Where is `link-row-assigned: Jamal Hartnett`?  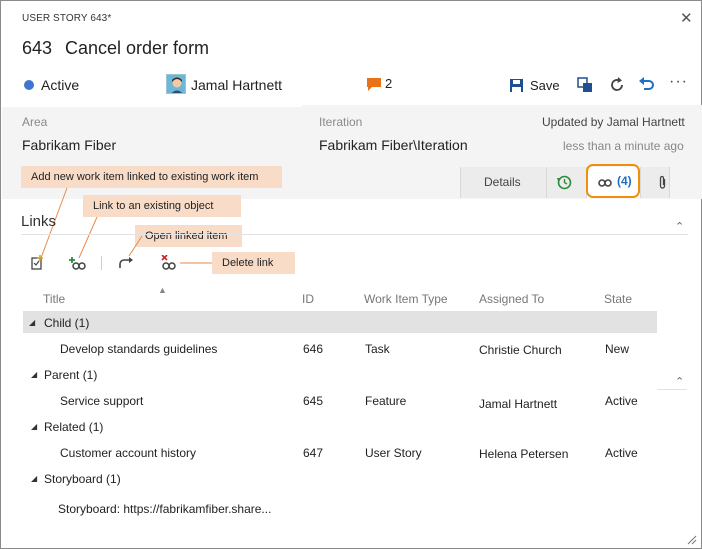
link-row-assigned: Jamal Hartnett is located at coordinates (518, 404).